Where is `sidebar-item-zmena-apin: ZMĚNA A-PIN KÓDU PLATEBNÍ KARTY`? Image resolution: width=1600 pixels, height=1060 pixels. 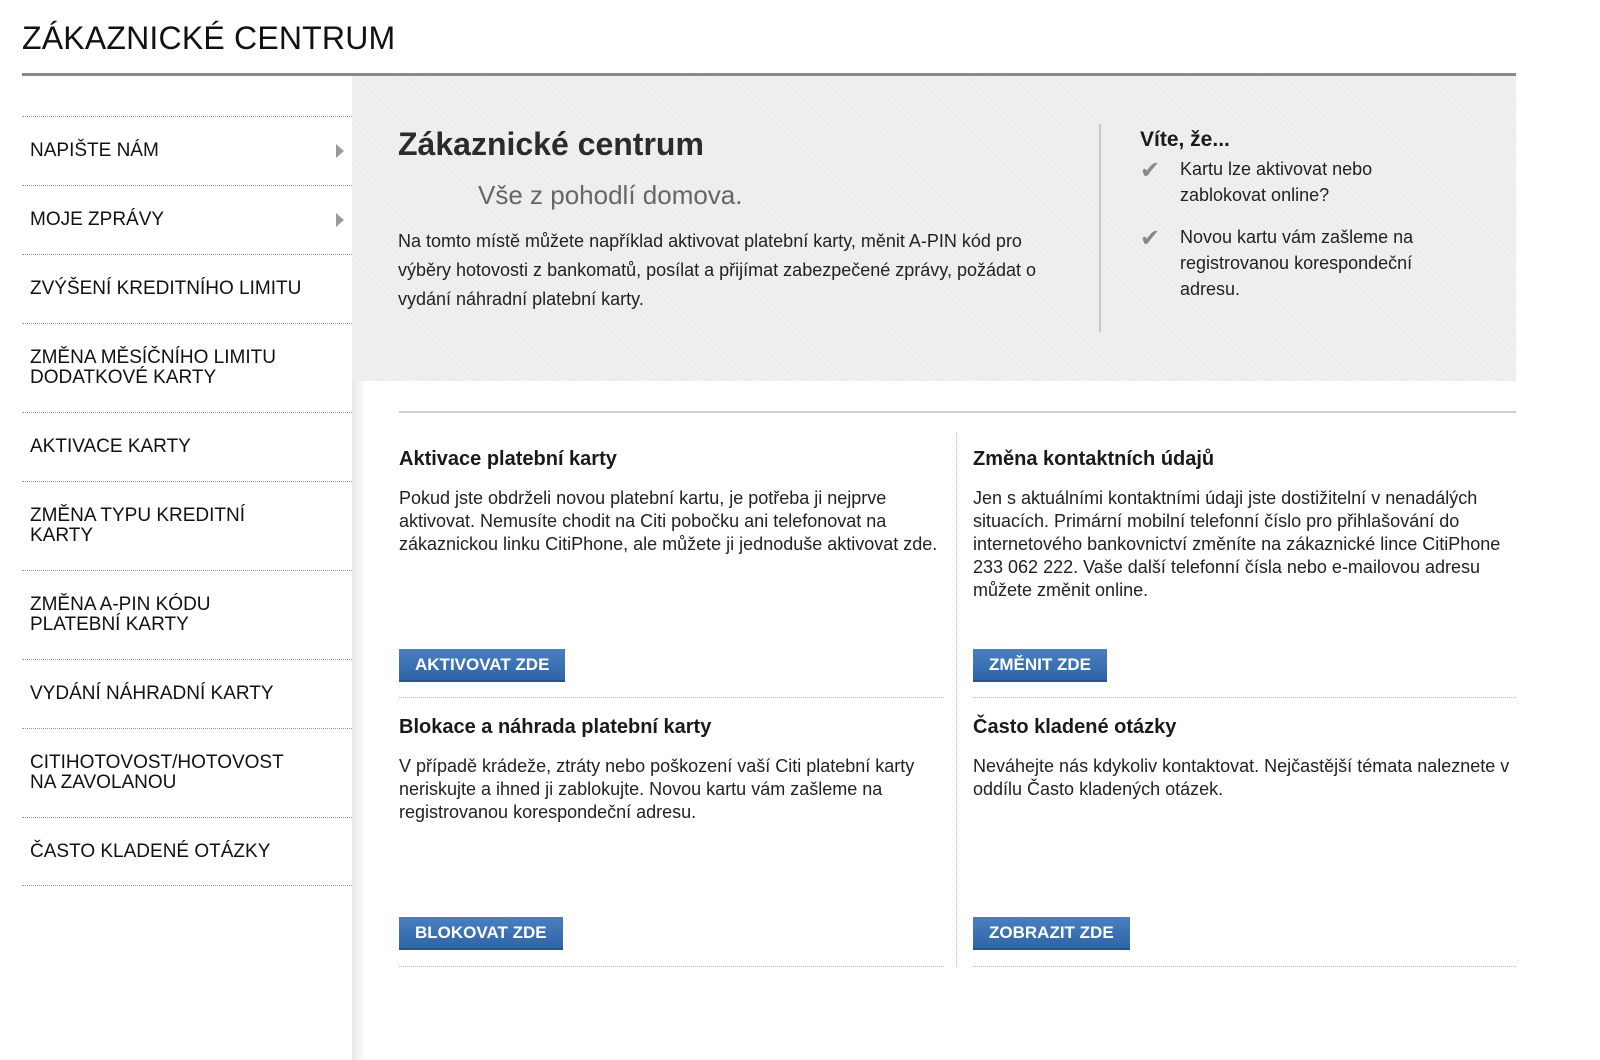 sidebar-item-zmena-apin: ZMĚNA A-PIN KÓDU PLATEBNÍ KARTY is located at coordinates (187, 614).